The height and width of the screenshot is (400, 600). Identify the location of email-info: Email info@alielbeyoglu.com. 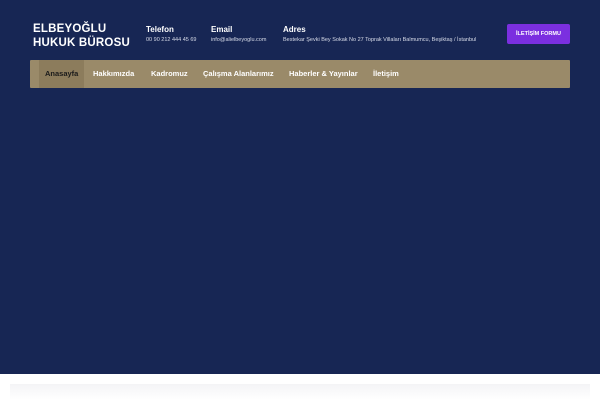
(238, 34).